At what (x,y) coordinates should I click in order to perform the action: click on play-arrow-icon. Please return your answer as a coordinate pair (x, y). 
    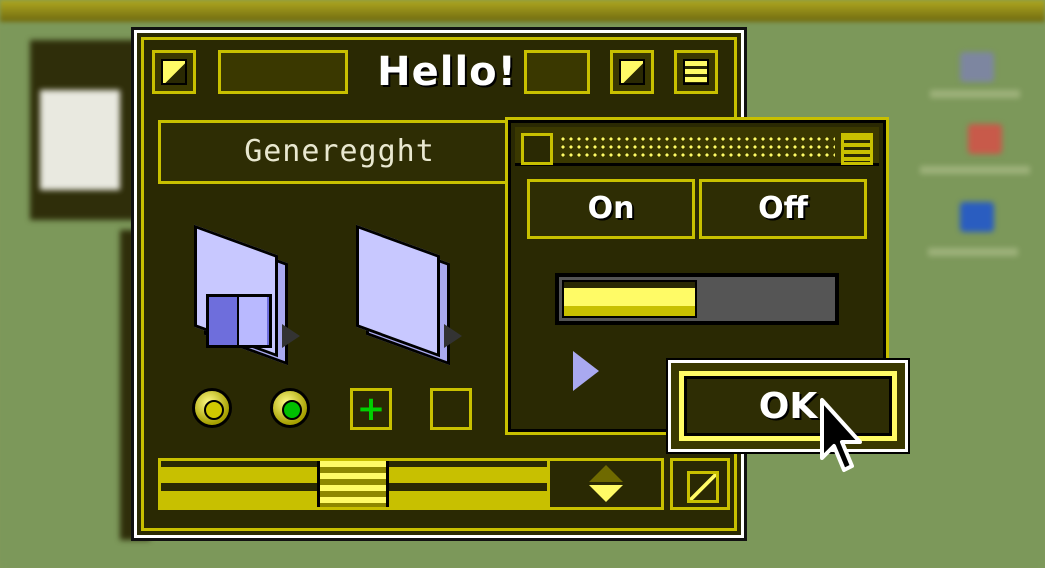
    Looking at the image, I should click on (586, 371).